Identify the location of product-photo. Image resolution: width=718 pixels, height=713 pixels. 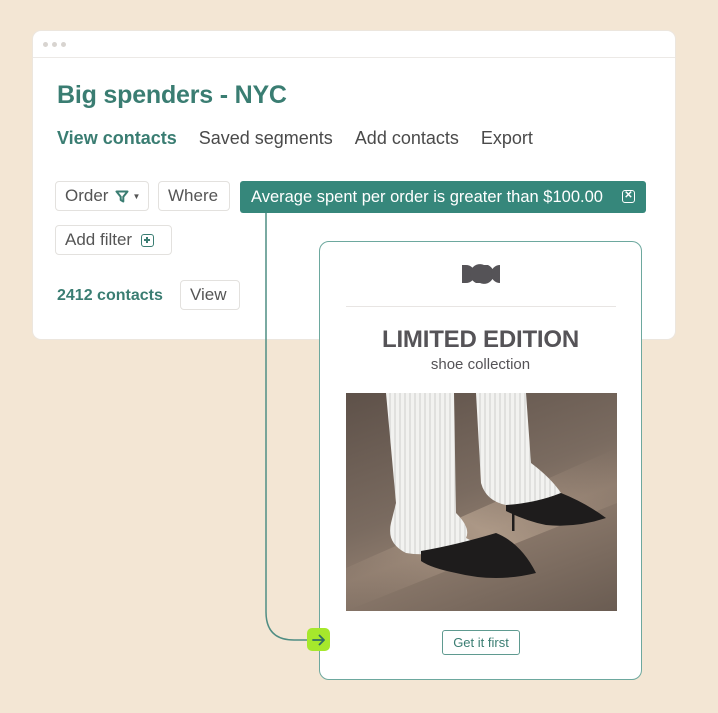
(481, 502).